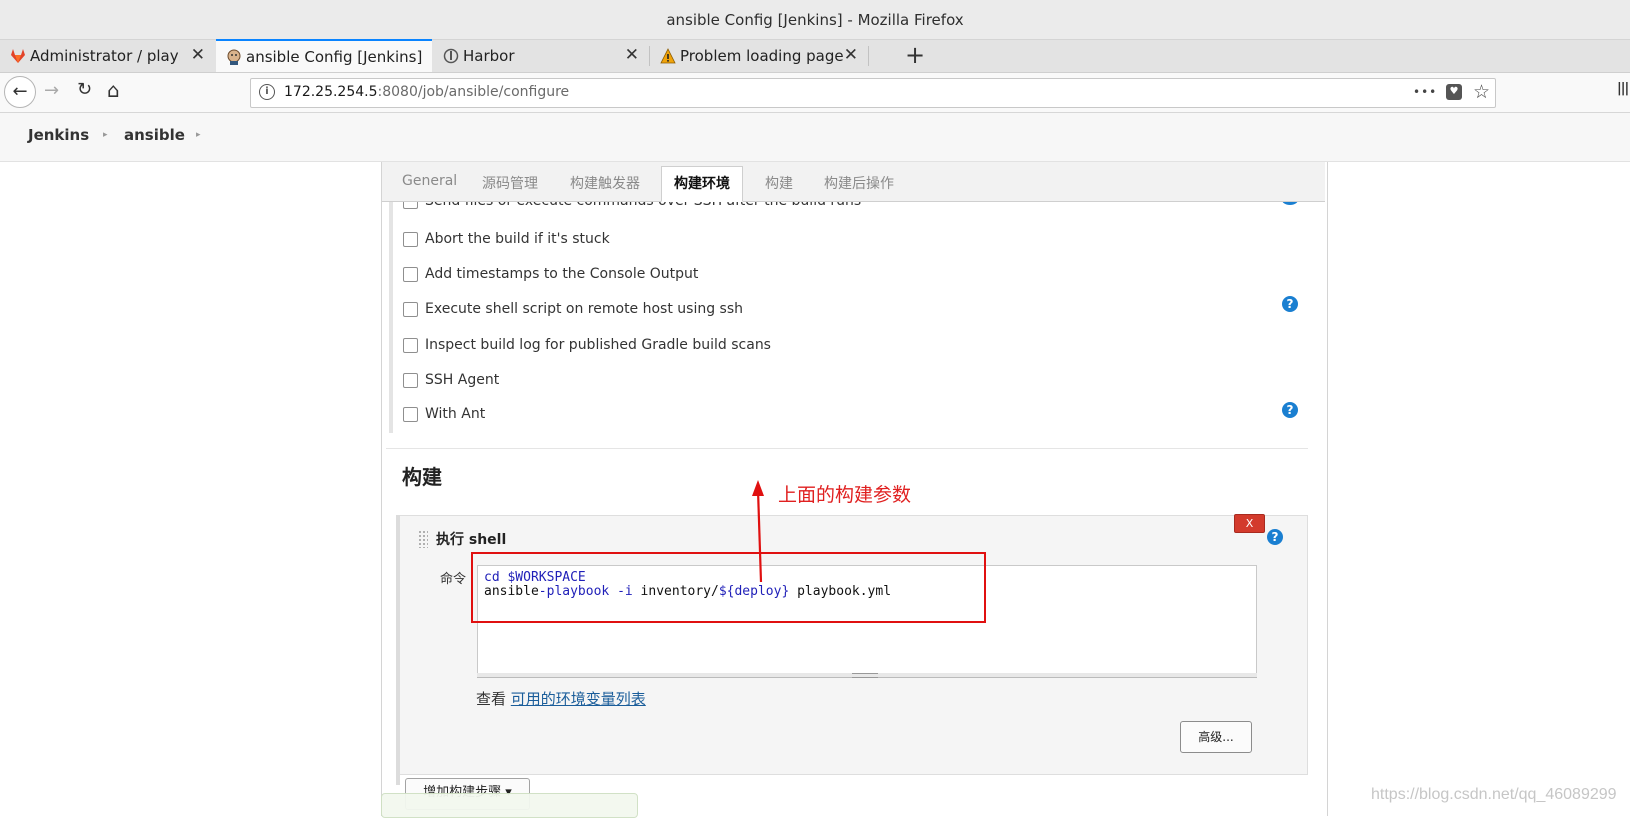 The image size is (1630, 818). I want to click on tab-source-management: 源码管理, so click(510, 183).